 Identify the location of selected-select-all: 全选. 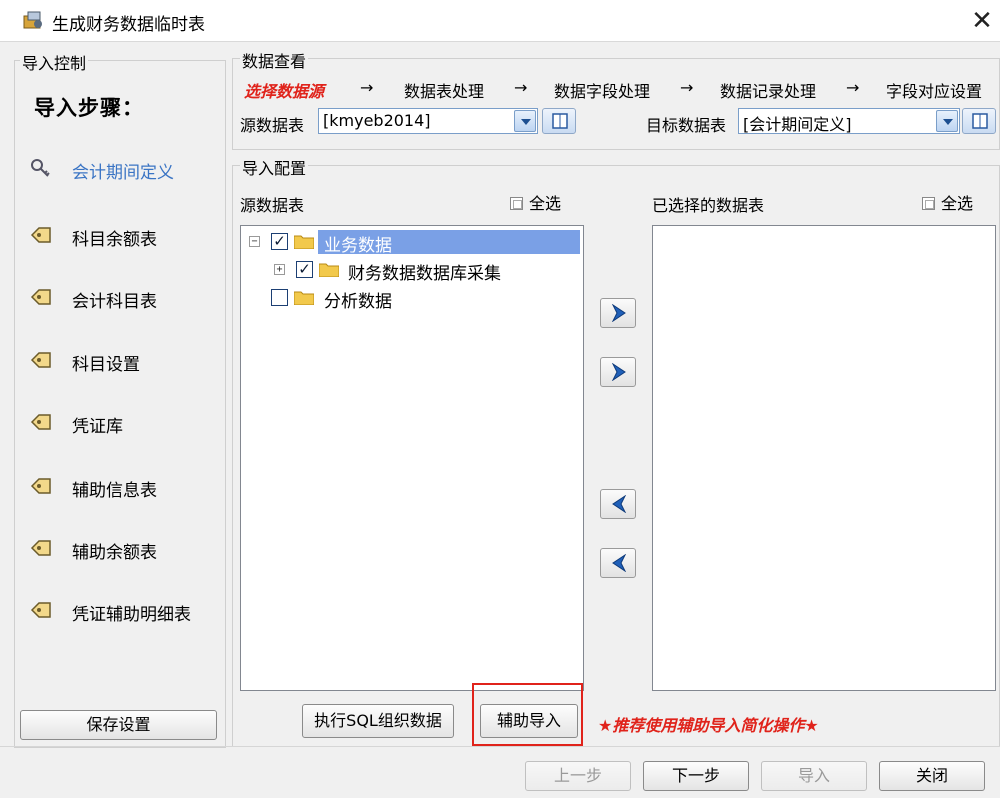
(947, 202).